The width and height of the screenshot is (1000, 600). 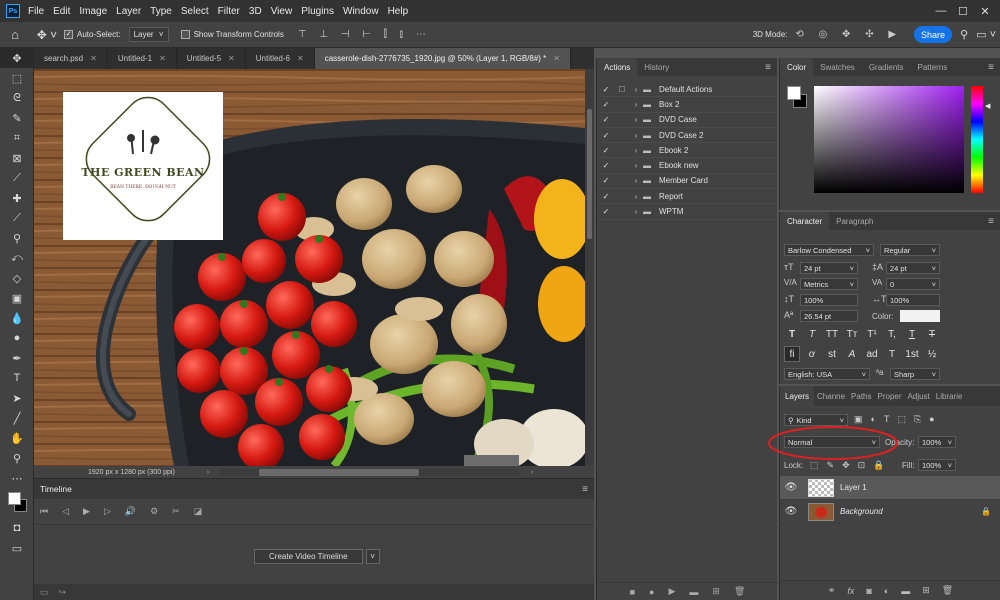 I want to click on stop-icon: ■, so click(x=632, y=592).